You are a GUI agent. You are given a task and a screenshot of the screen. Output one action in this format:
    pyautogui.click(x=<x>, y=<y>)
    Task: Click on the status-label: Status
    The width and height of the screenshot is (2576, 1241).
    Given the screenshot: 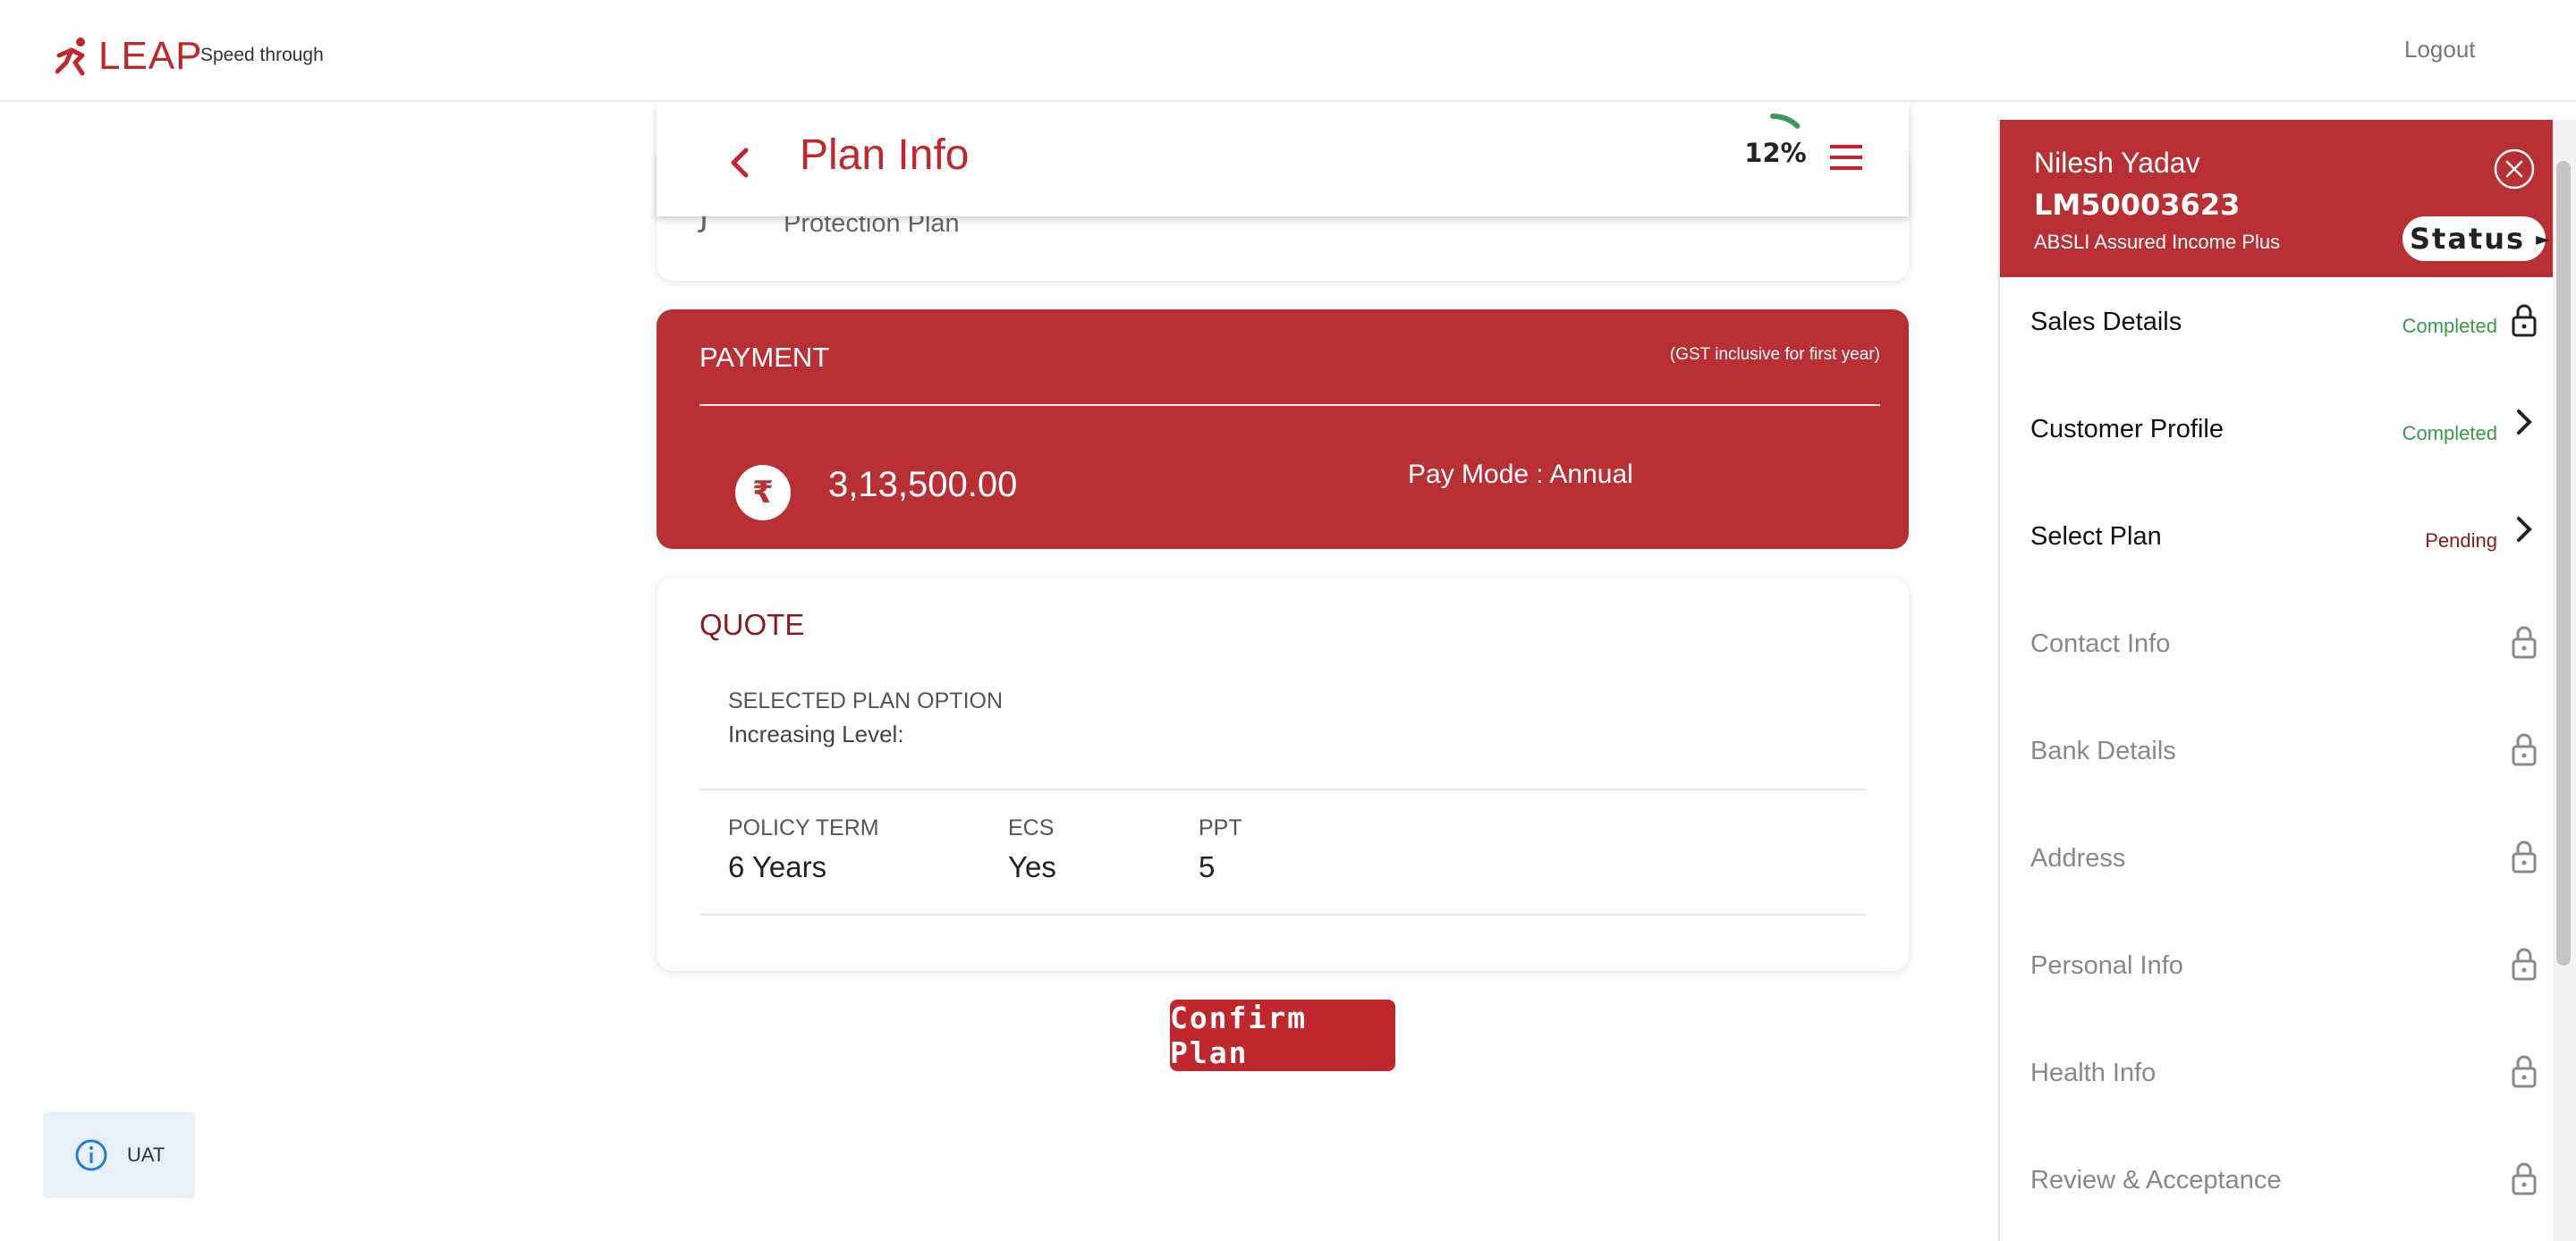 What is the action you would take?
    pyautogui.click(x=2468, y=239)
    